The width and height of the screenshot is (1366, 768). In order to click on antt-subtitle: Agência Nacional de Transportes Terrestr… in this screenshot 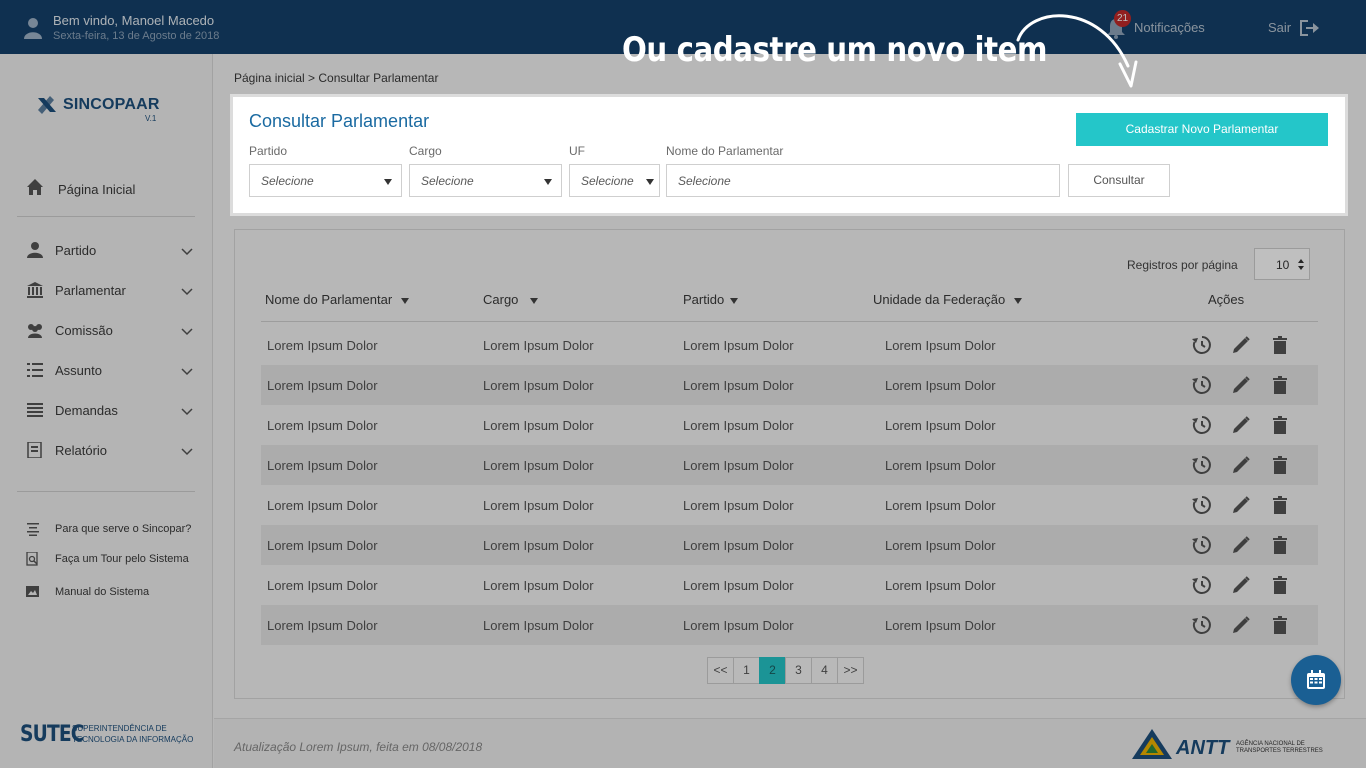, I will do `click(1279, 747)`.